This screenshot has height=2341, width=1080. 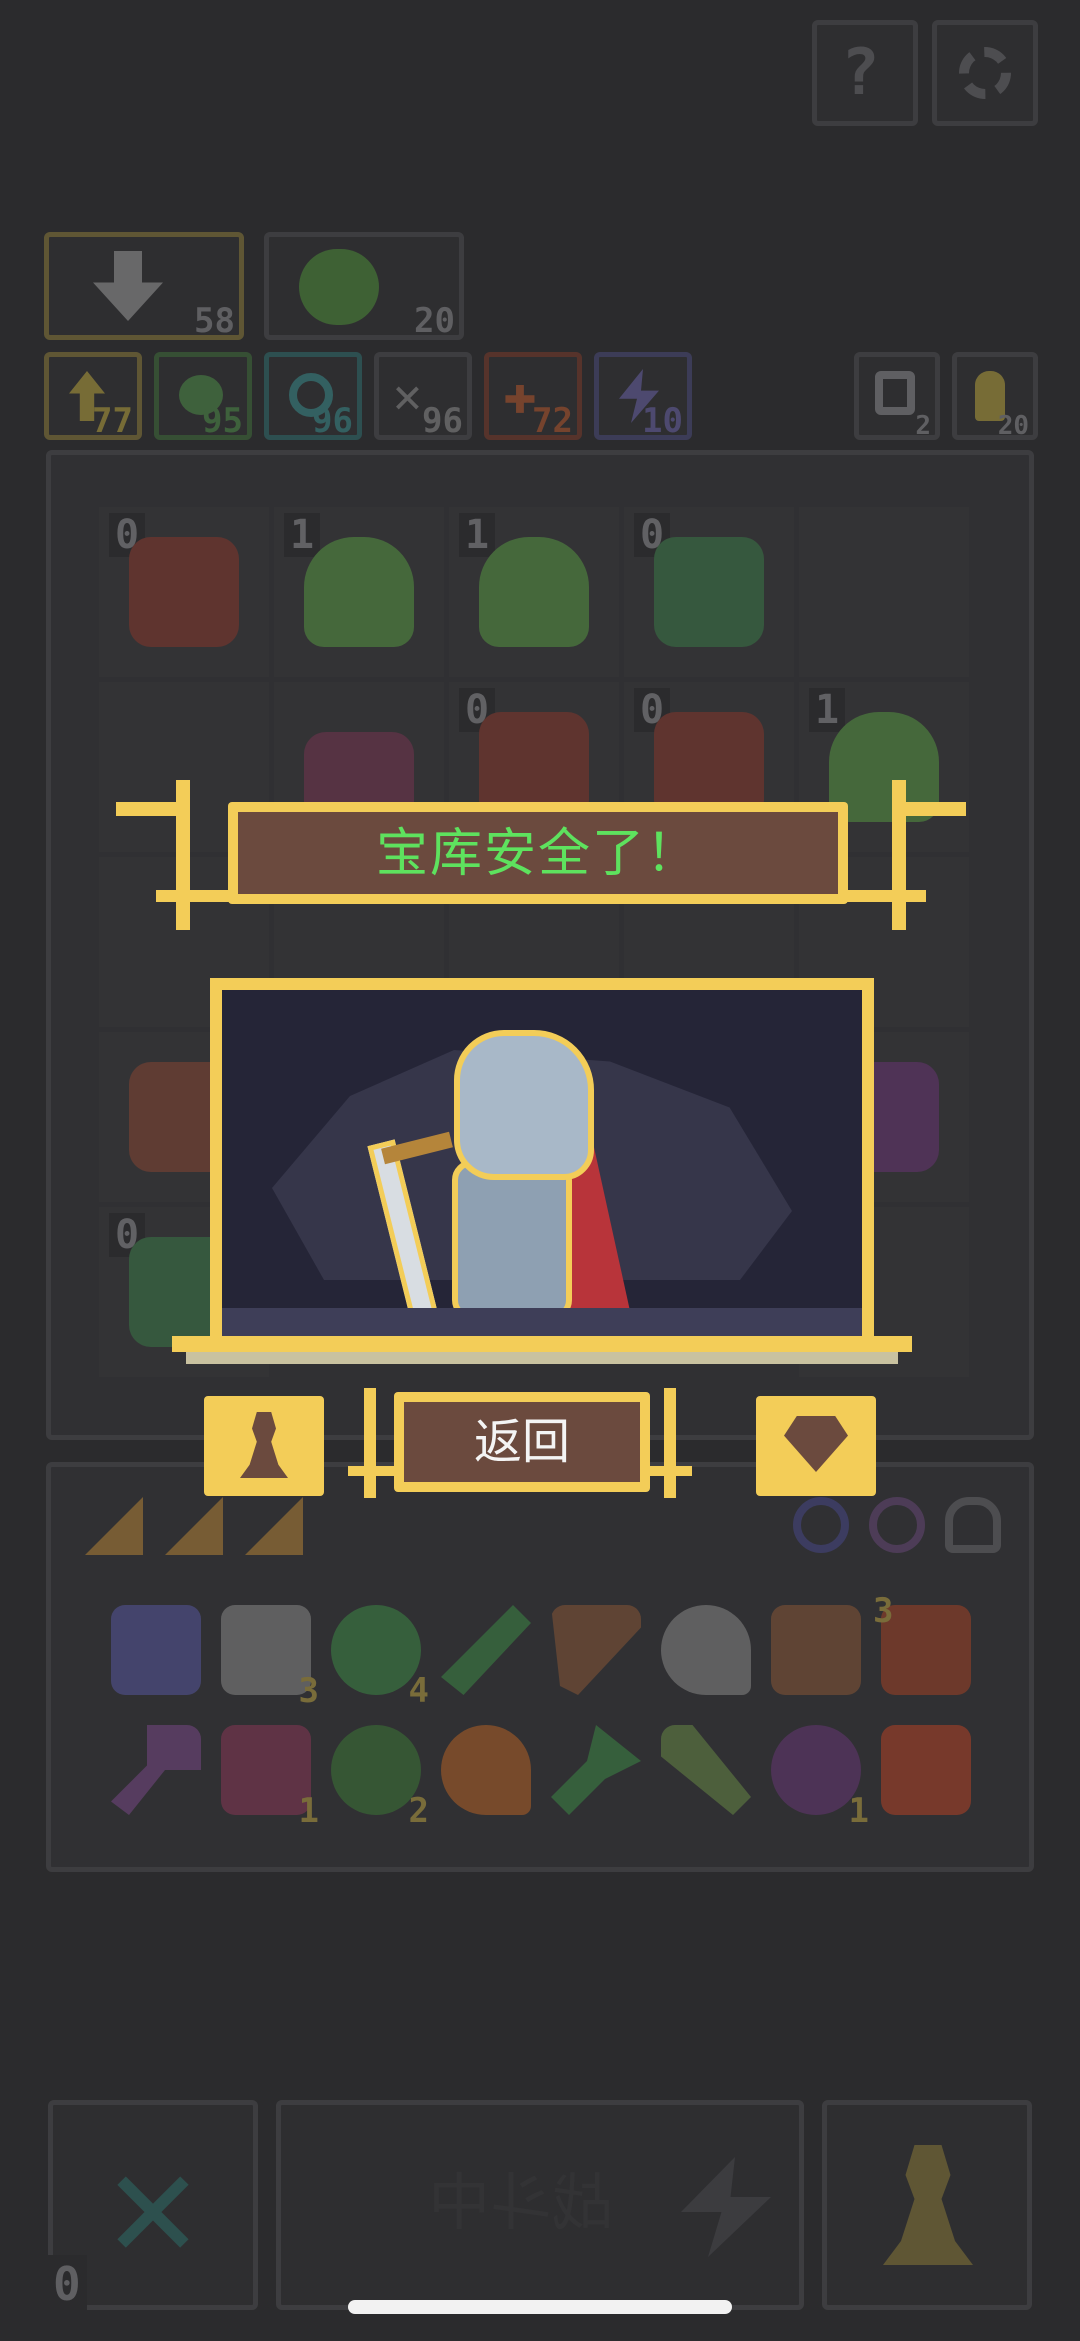 I want to click on scene-frame, so click(x=542, y=1164).